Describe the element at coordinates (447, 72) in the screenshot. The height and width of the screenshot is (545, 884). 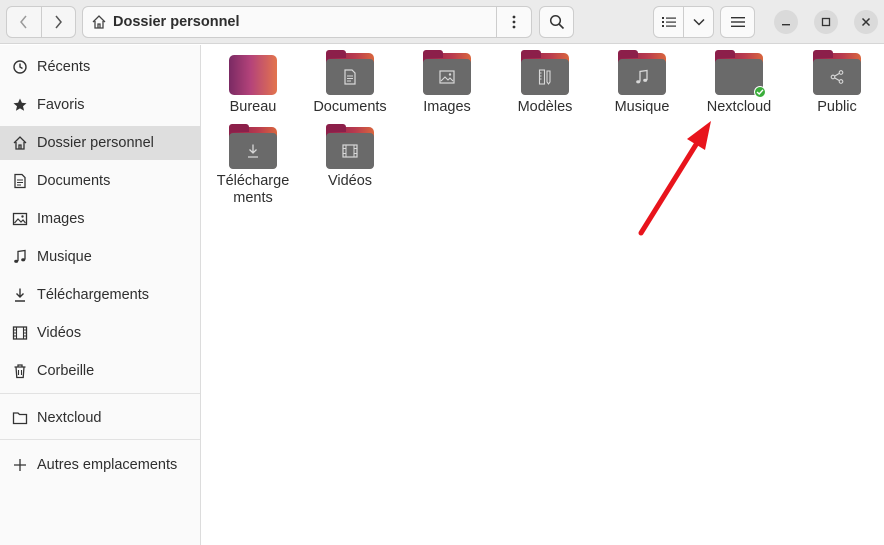
I see `pictures-folder-icon` at that location.